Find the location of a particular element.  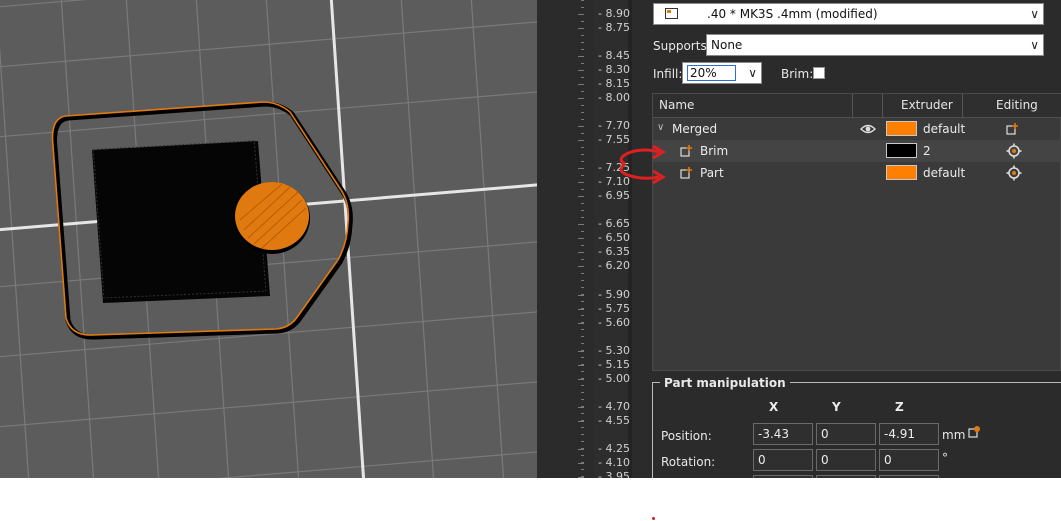

rotation-z-input: 0 is located at coordinates (909, 460).